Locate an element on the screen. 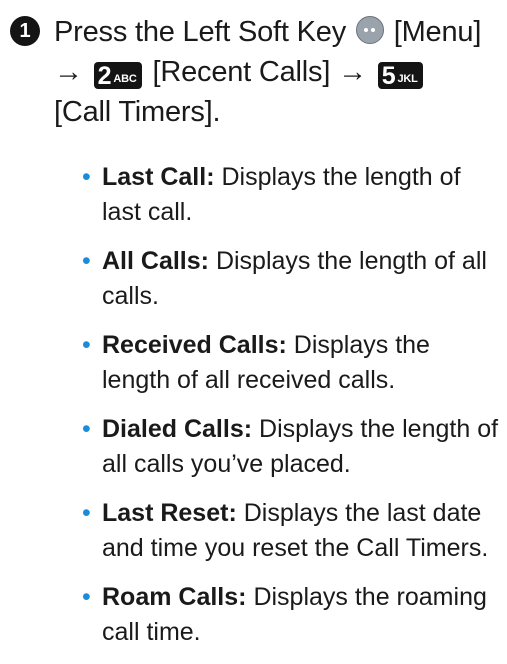  item-term: Last Reset: is located at coordinates (169, 513).